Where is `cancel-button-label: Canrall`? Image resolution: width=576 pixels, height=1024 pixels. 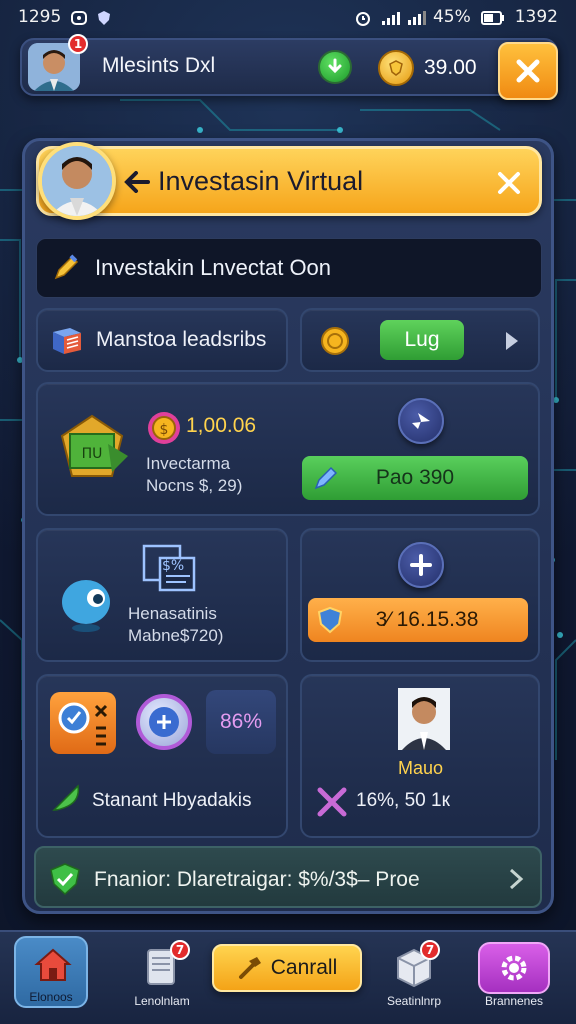
cancel-button-label: Canrall is located at coordinates (304, 967).